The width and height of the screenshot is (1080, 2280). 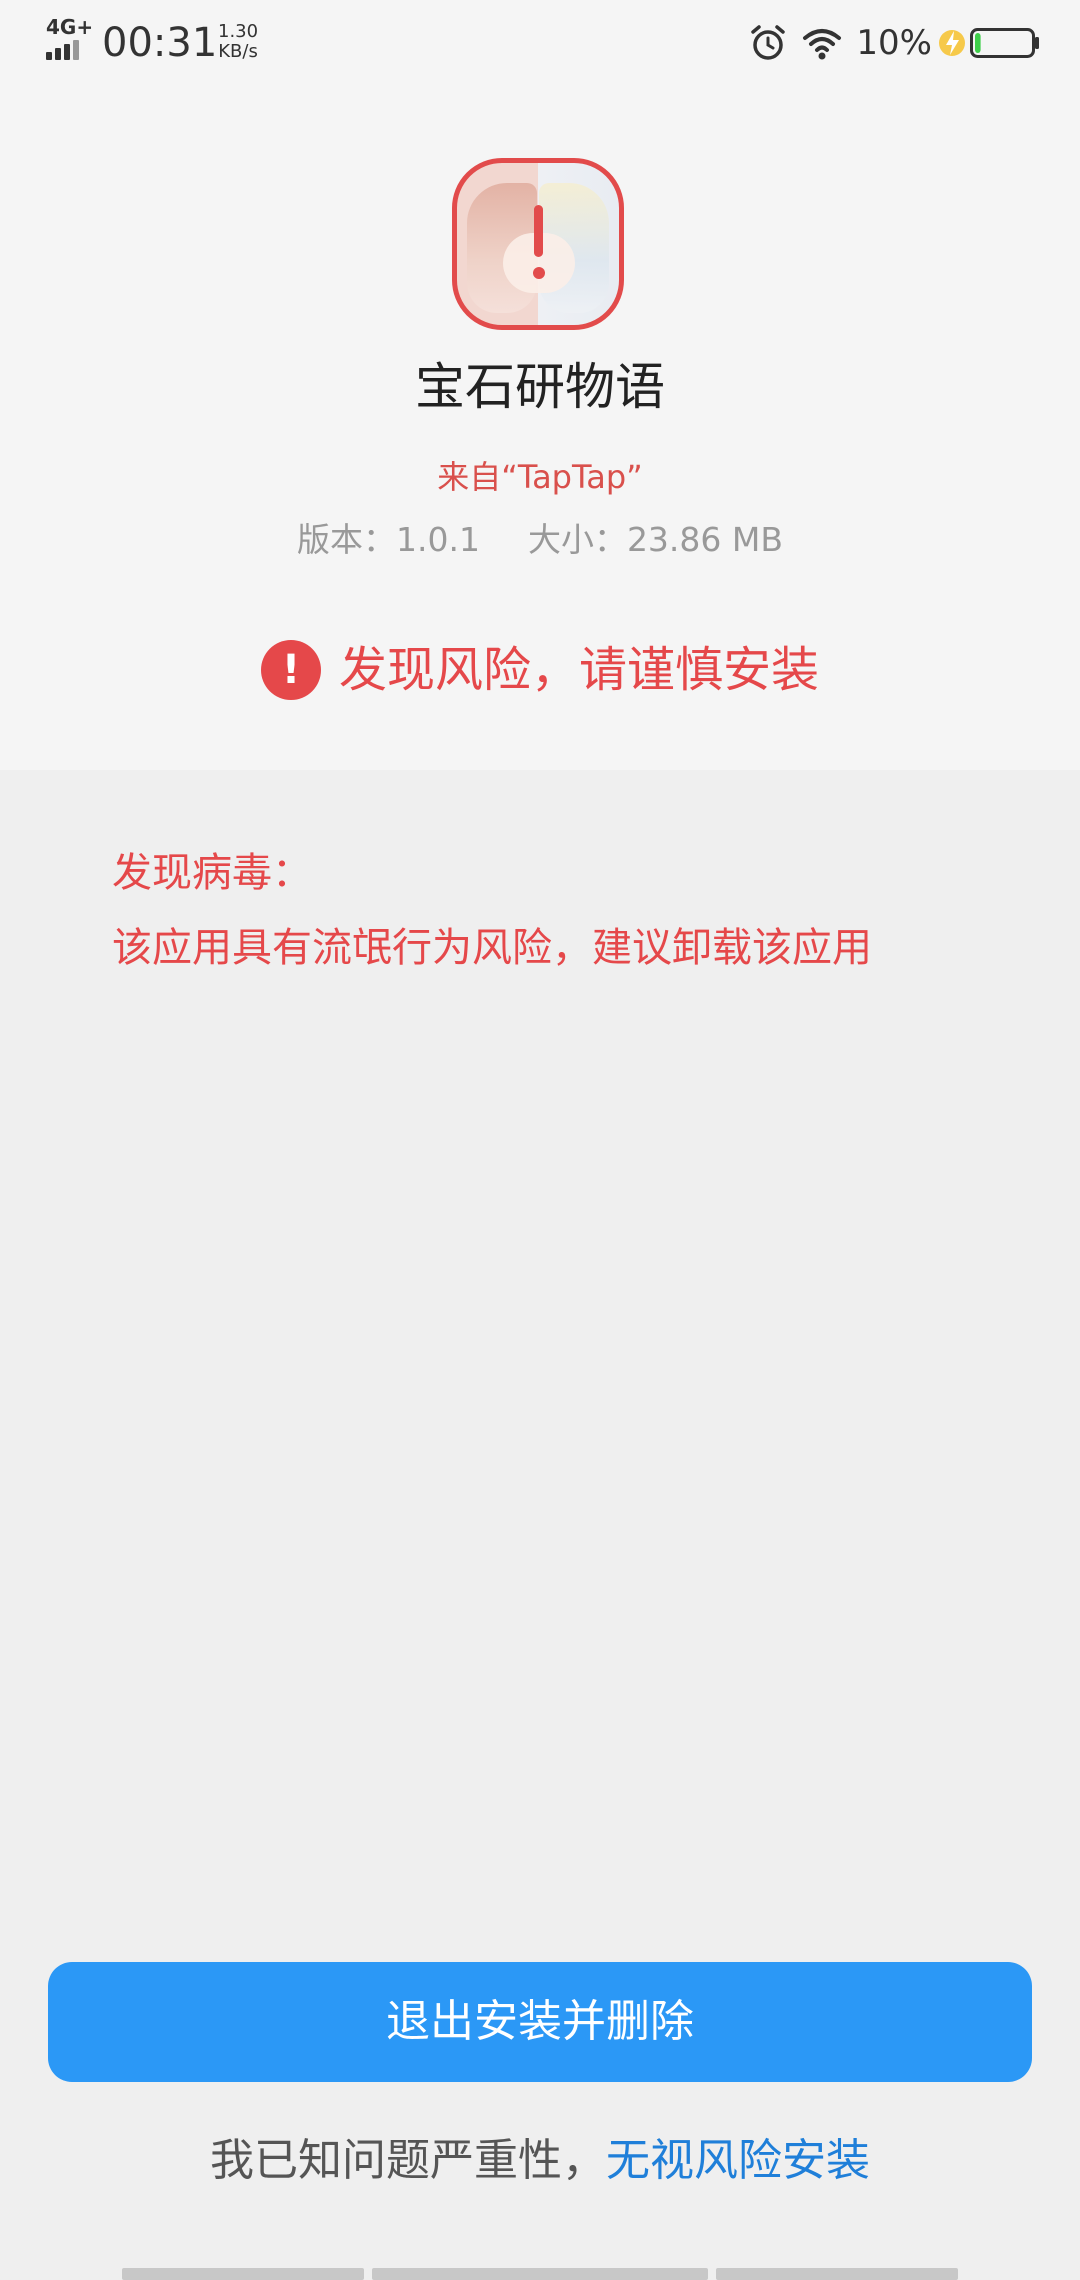 I want to click on warning-exclamation-icon, so click(x=538, y=231).